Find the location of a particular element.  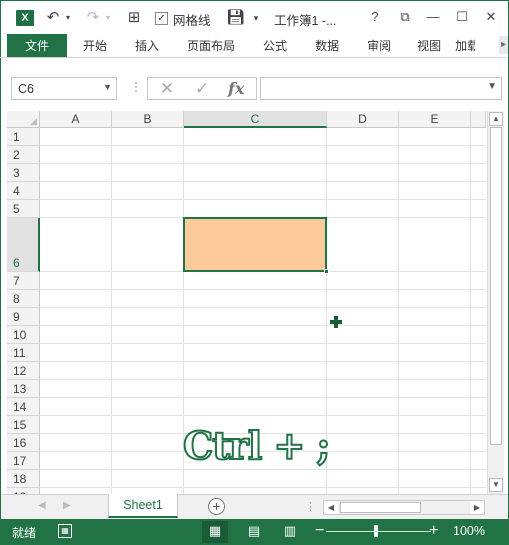

tab-formulas: 公式 is located at coordinates (275, 46).